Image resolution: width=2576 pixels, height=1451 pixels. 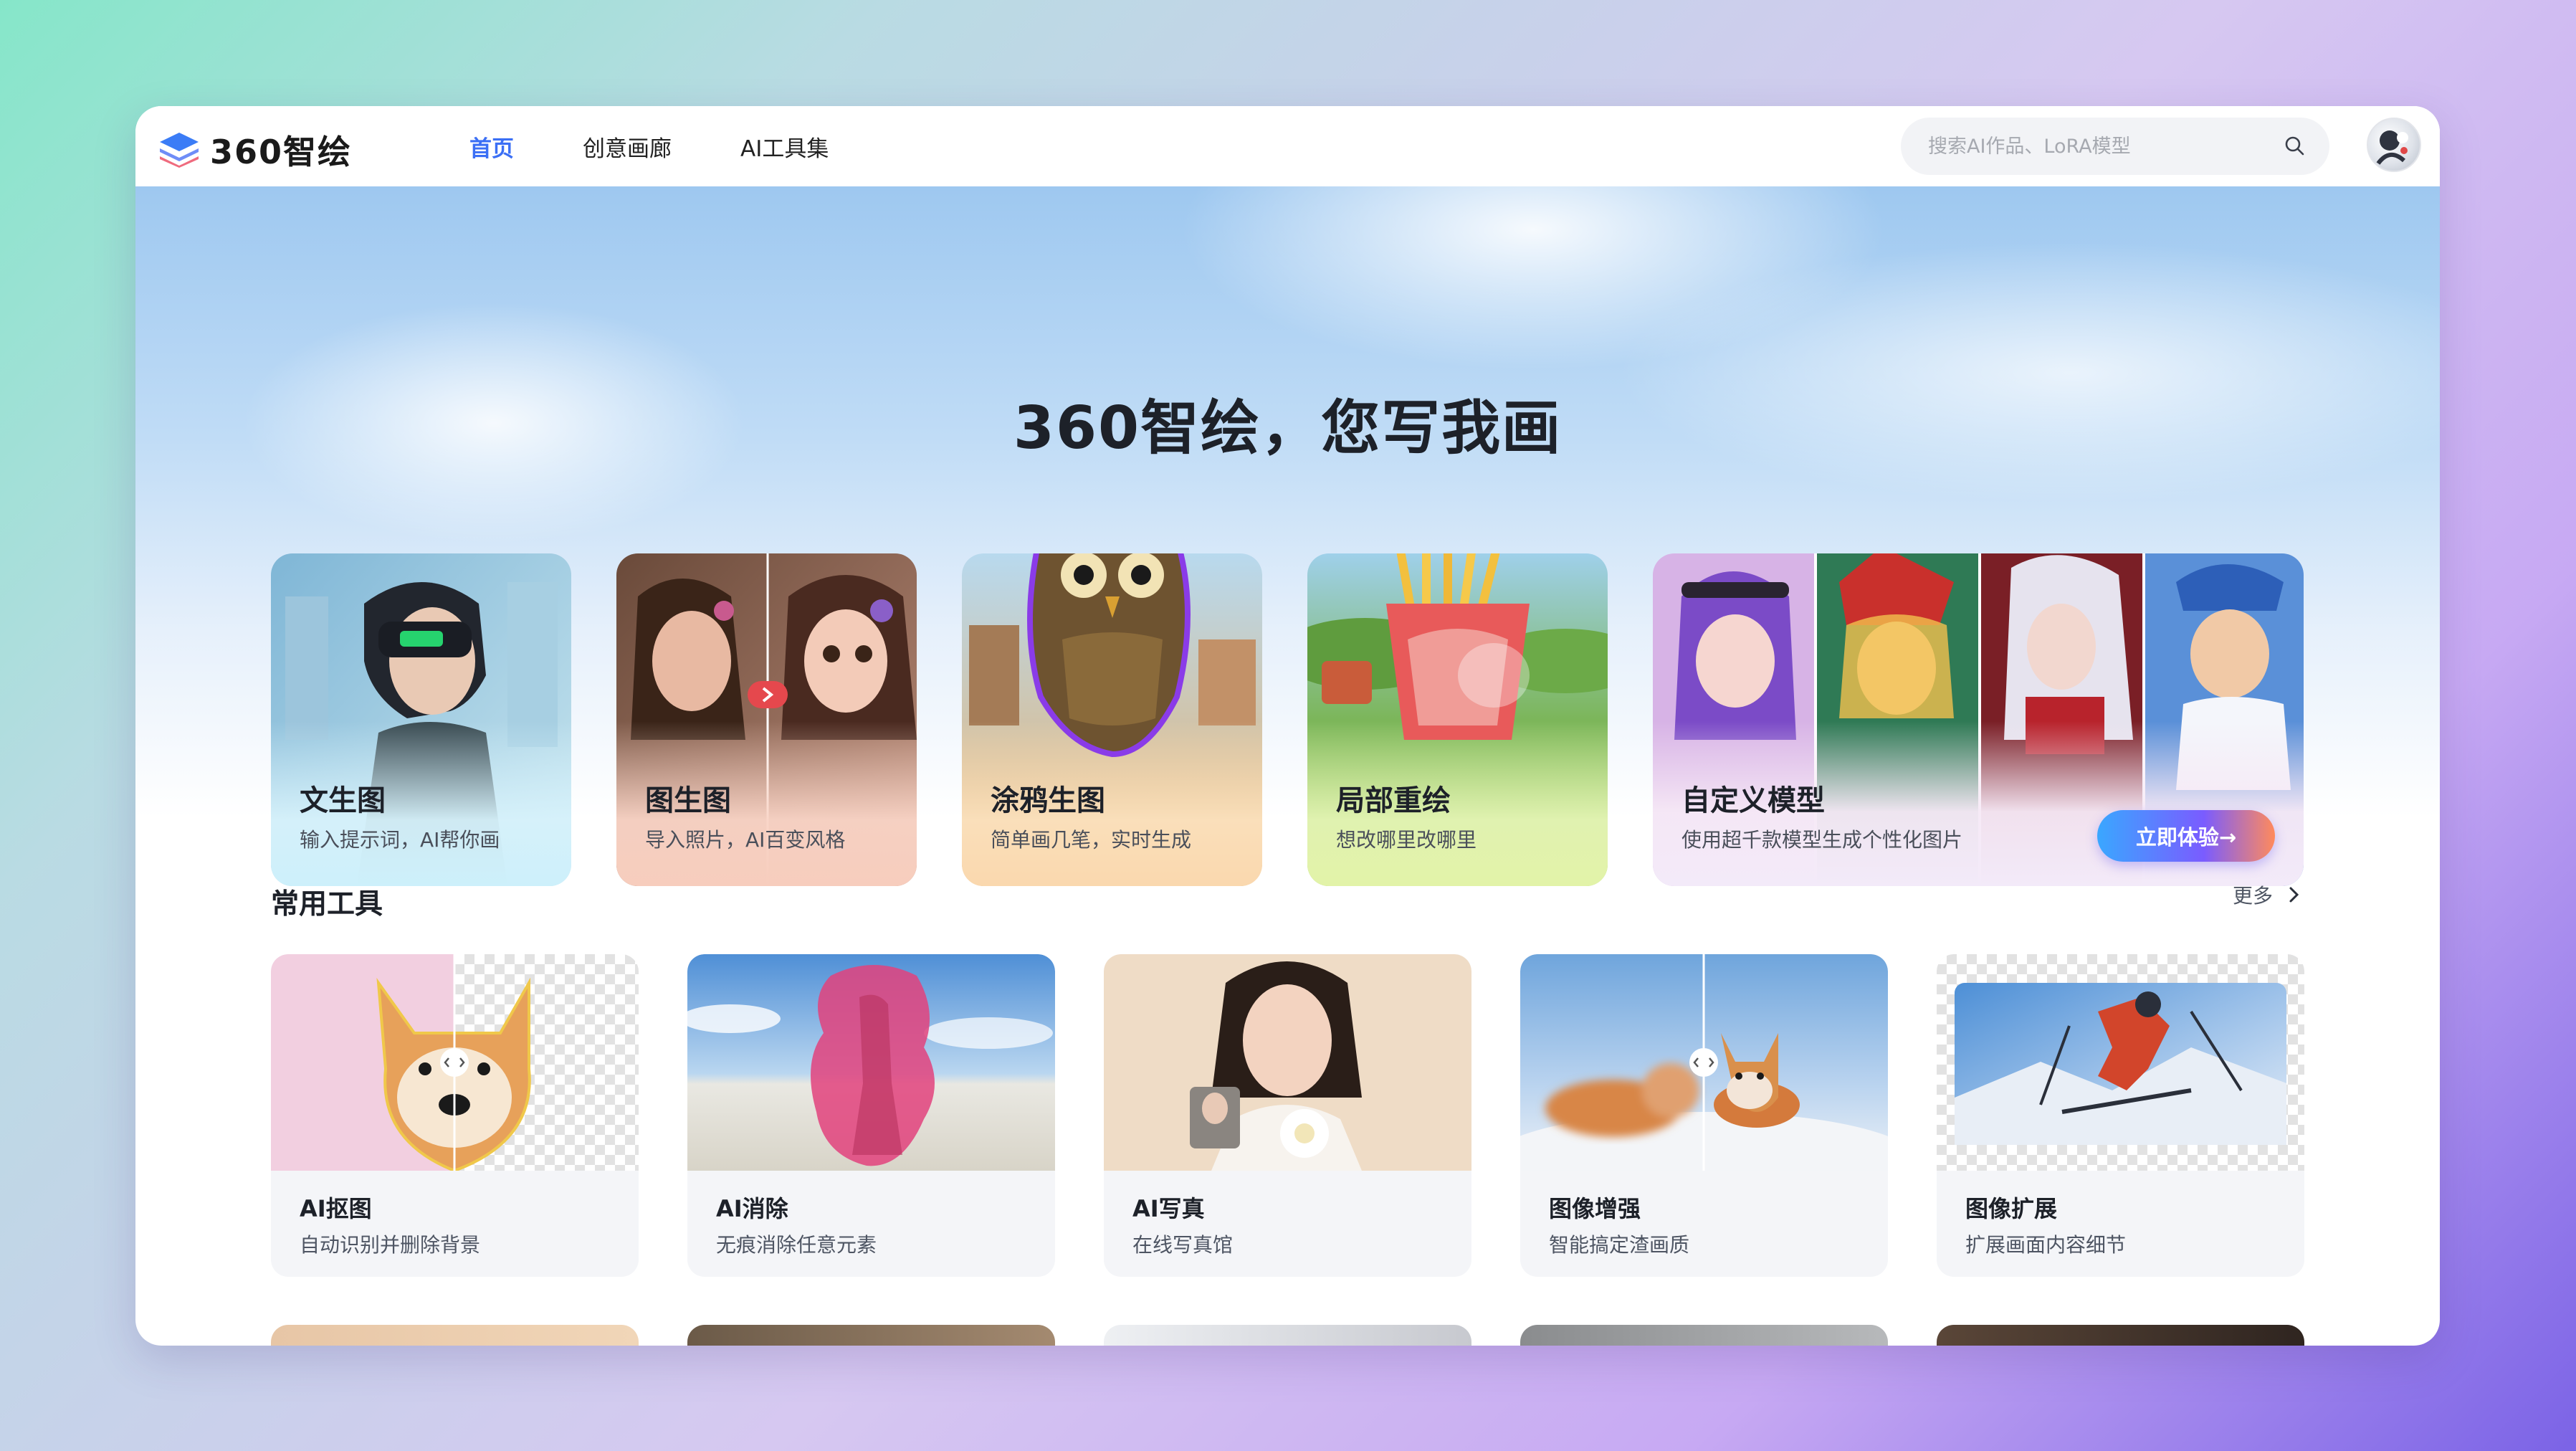 What do you see at coordinates (491, 146) in the screenshot?
I see `nav-item-home: 首页` at bounding box center [491, 146].